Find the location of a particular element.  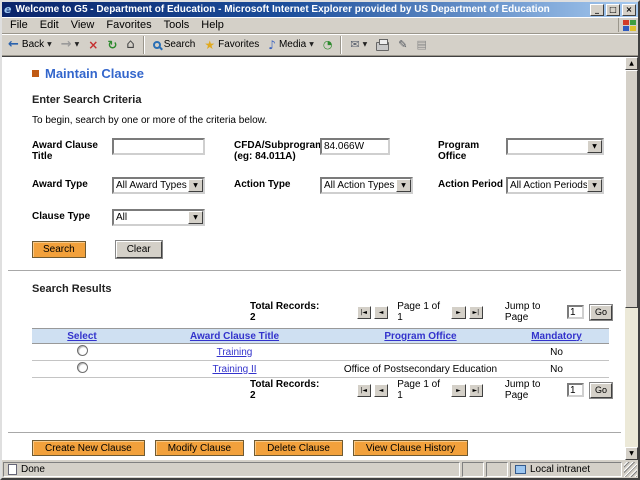

favorites-button: ★ Favorites is located at coordinates (231, 45).